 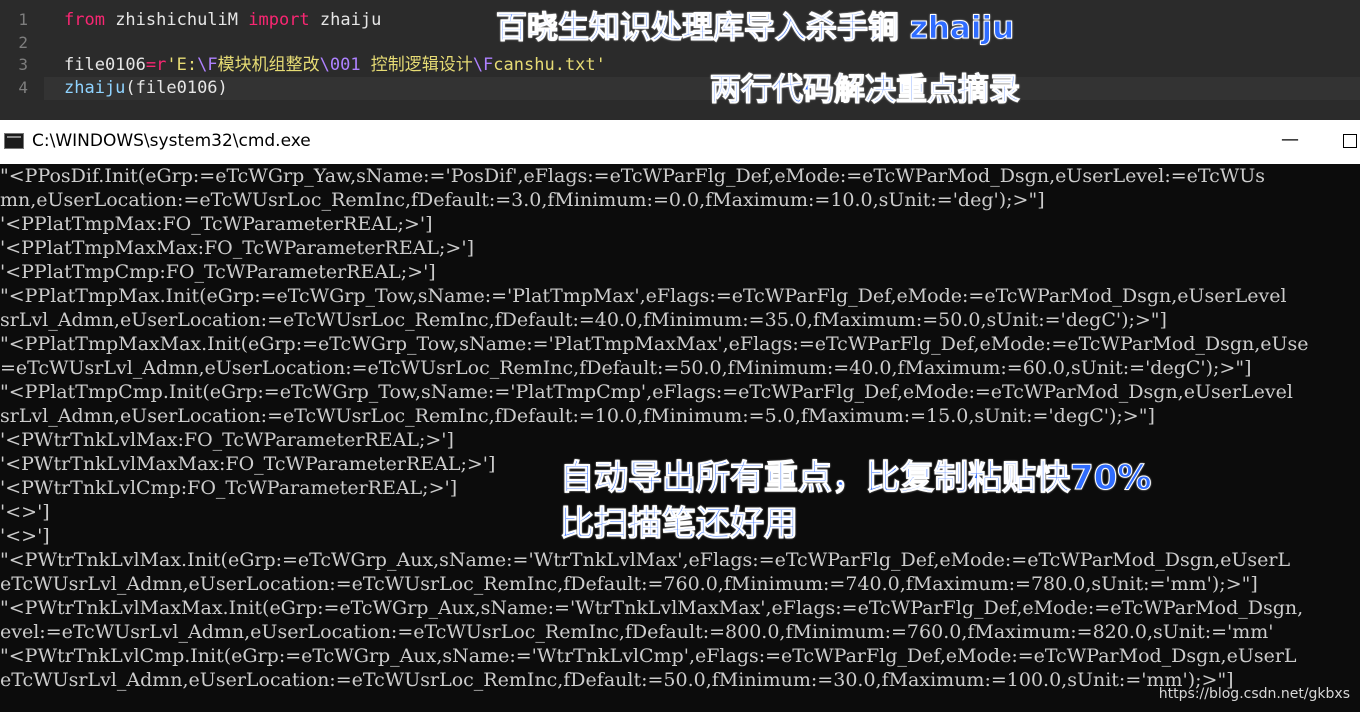 I want to click on function-args: (file0106), so click(x=176, y=88).